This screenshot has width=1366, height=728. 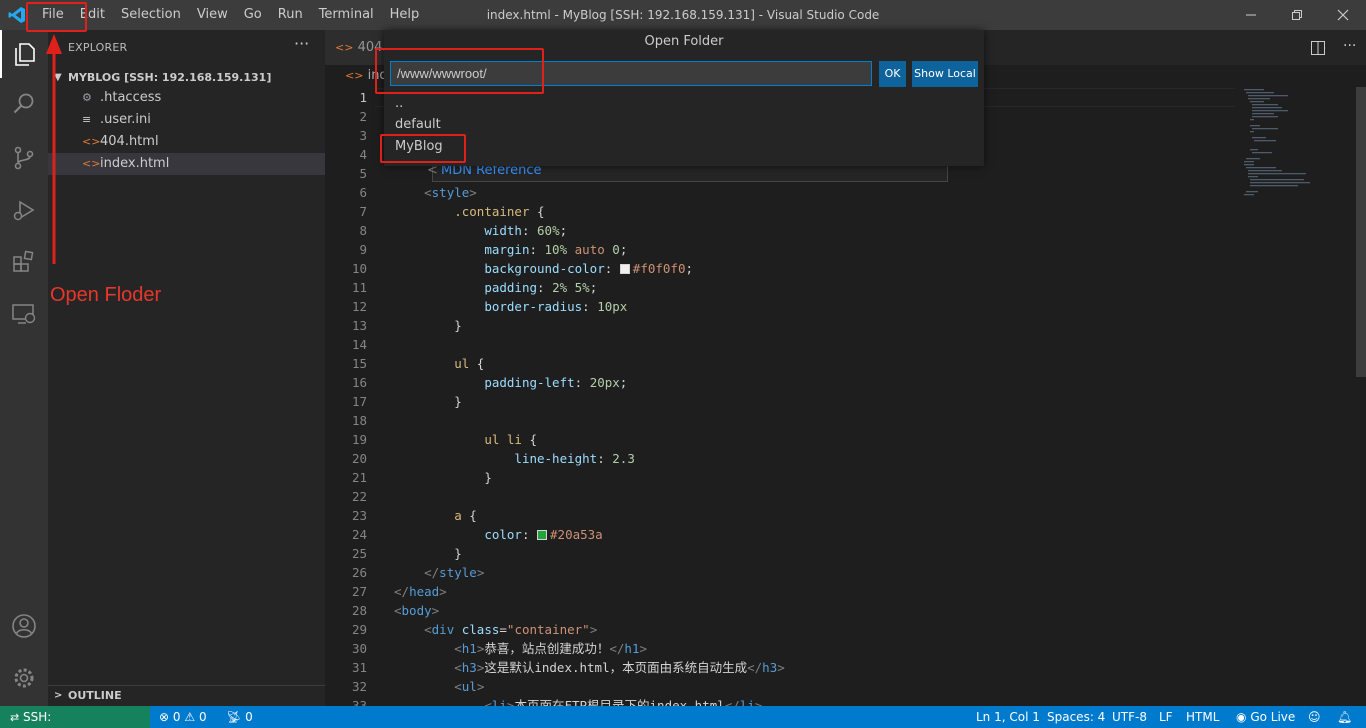 I want to click on line-code: color: #20a53a, so click(x=498, y=534).